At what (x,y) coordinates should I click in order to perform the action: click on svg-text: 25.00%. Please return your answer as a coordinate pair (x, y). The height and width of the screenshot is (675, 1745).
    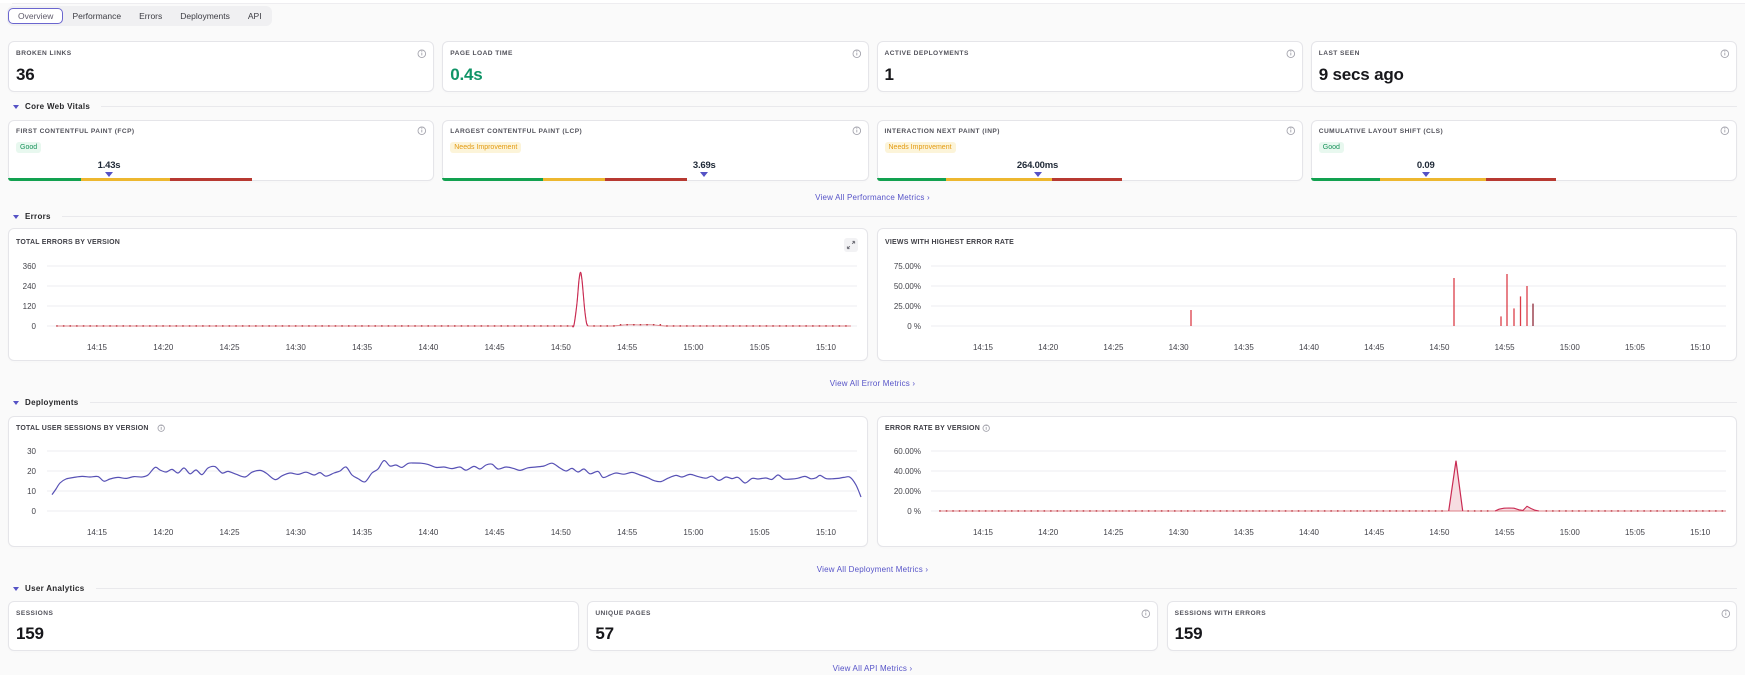
    Looking at the image, I should click on (907, 306).